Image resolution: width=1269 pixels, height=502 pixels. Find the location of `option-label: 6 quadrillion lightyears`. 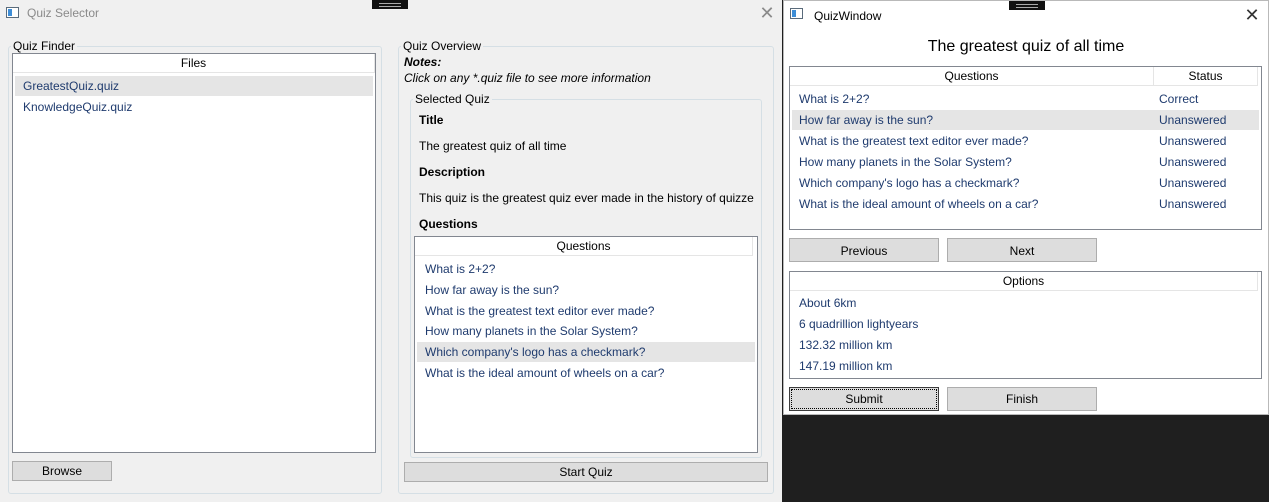

option-label: 6 quadrillion lightyears is located at coordinates (859, 324).